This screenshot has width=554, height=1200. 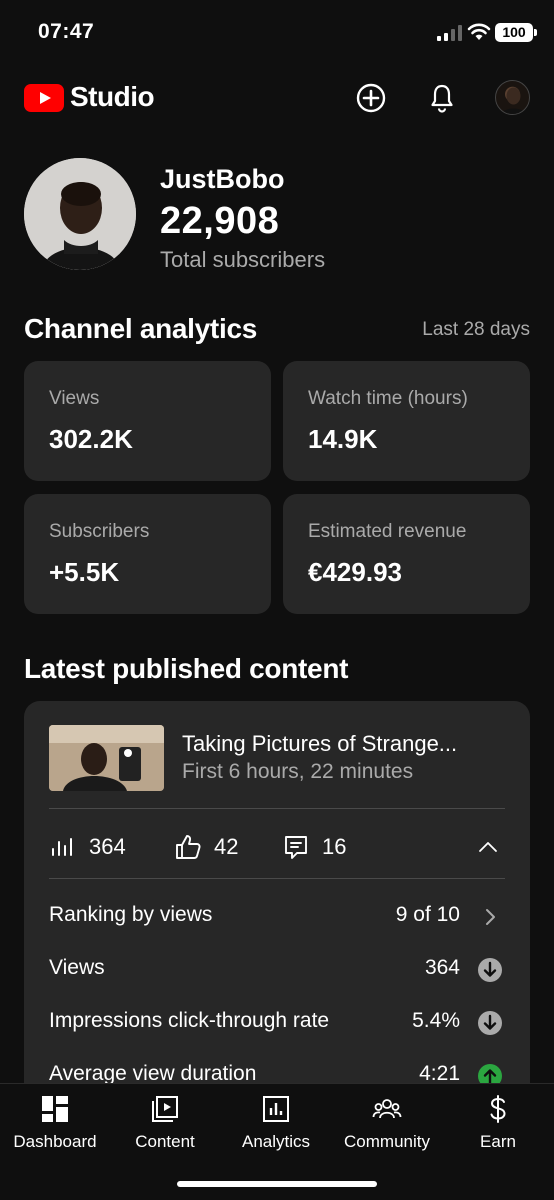 I want to click on comment-icon, so click(x=296, y=847).